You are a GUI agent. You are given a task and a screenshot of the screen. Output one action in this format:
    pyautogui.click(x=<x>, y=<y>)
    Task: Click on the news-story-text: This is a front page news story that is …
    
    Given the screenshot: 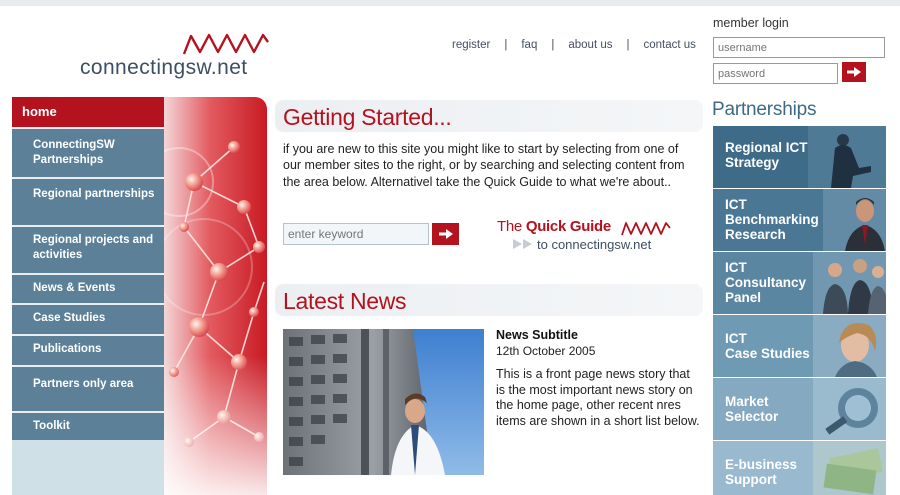 What is the action you would take?
    pyautogui.click(x=598, y=397)
    